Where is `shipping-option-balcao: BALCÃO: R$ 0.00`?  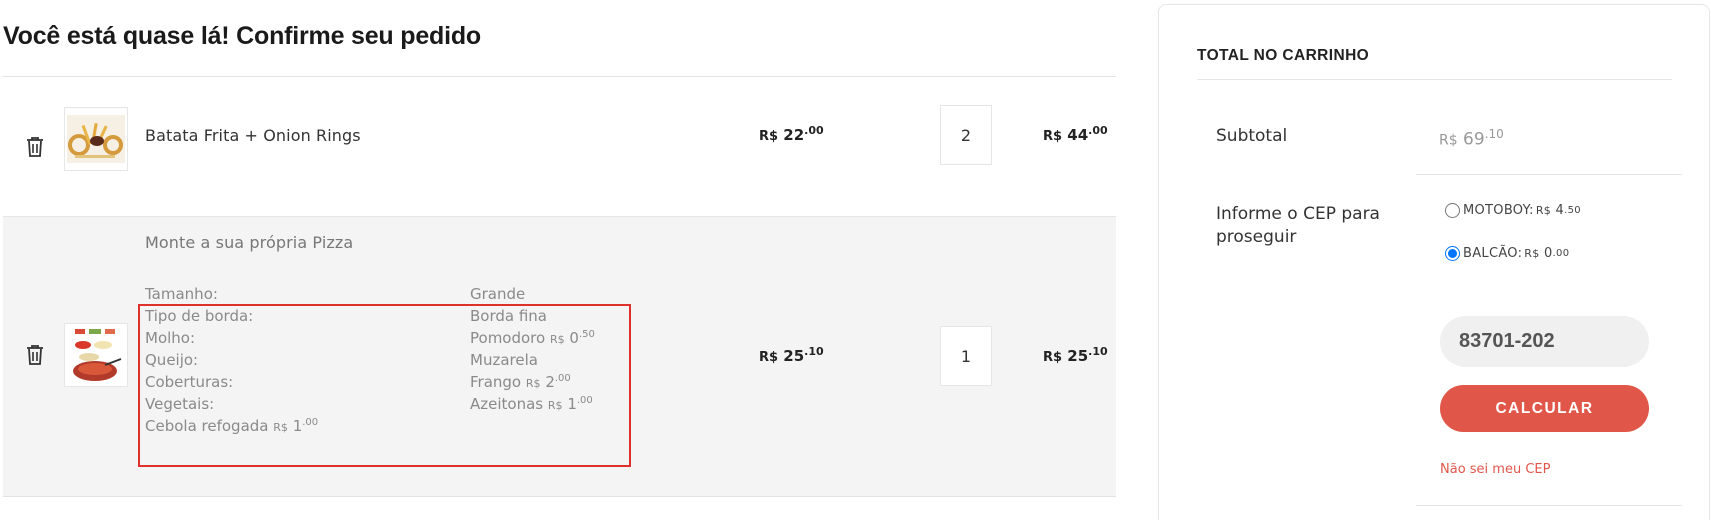 shipping-option-balcao: BALCÃO: R$ 0.00 is located at coordinates (1507, 253).